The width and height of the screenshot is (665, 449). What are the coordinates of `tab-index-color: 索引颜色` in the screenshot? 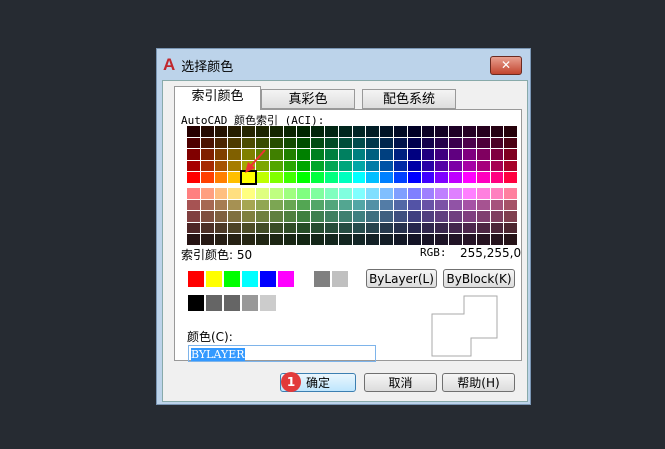 It's located at (217, 98).